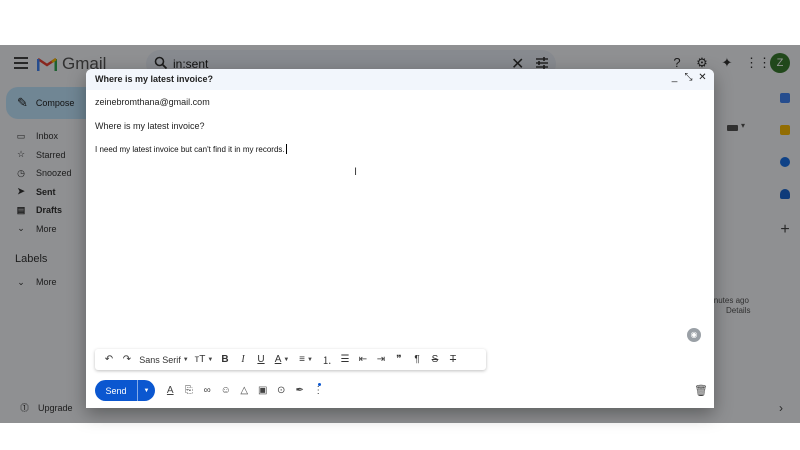  Describe the element at coordinates (701, 390) in the screenshot. I see `discard-draft-icon: 🗑` at that location.